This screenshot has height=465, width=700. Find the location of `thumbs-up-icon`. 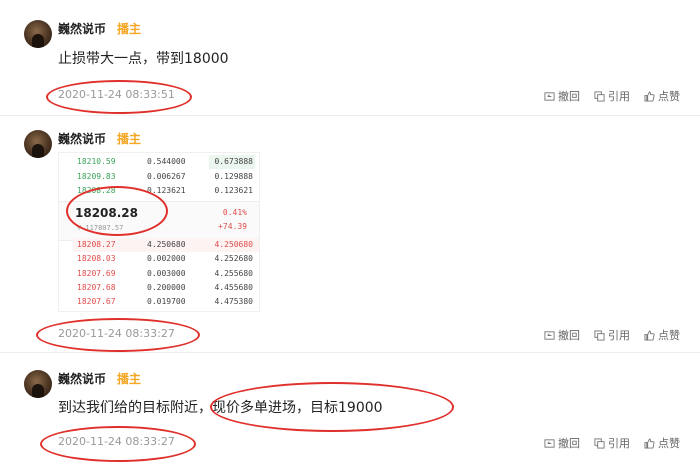

thumbs-up-icon is located at coordinates (649, 443).